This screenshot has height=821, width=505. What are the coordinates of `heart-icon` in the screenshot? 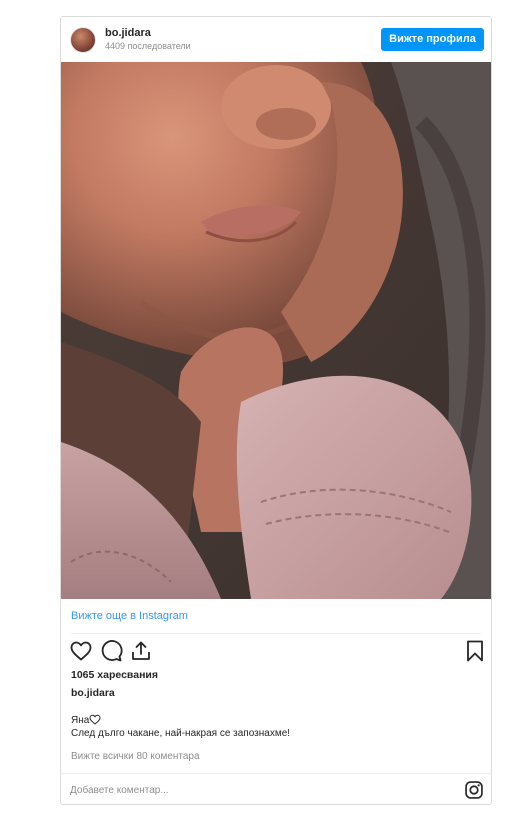 It's located at (81, 651).